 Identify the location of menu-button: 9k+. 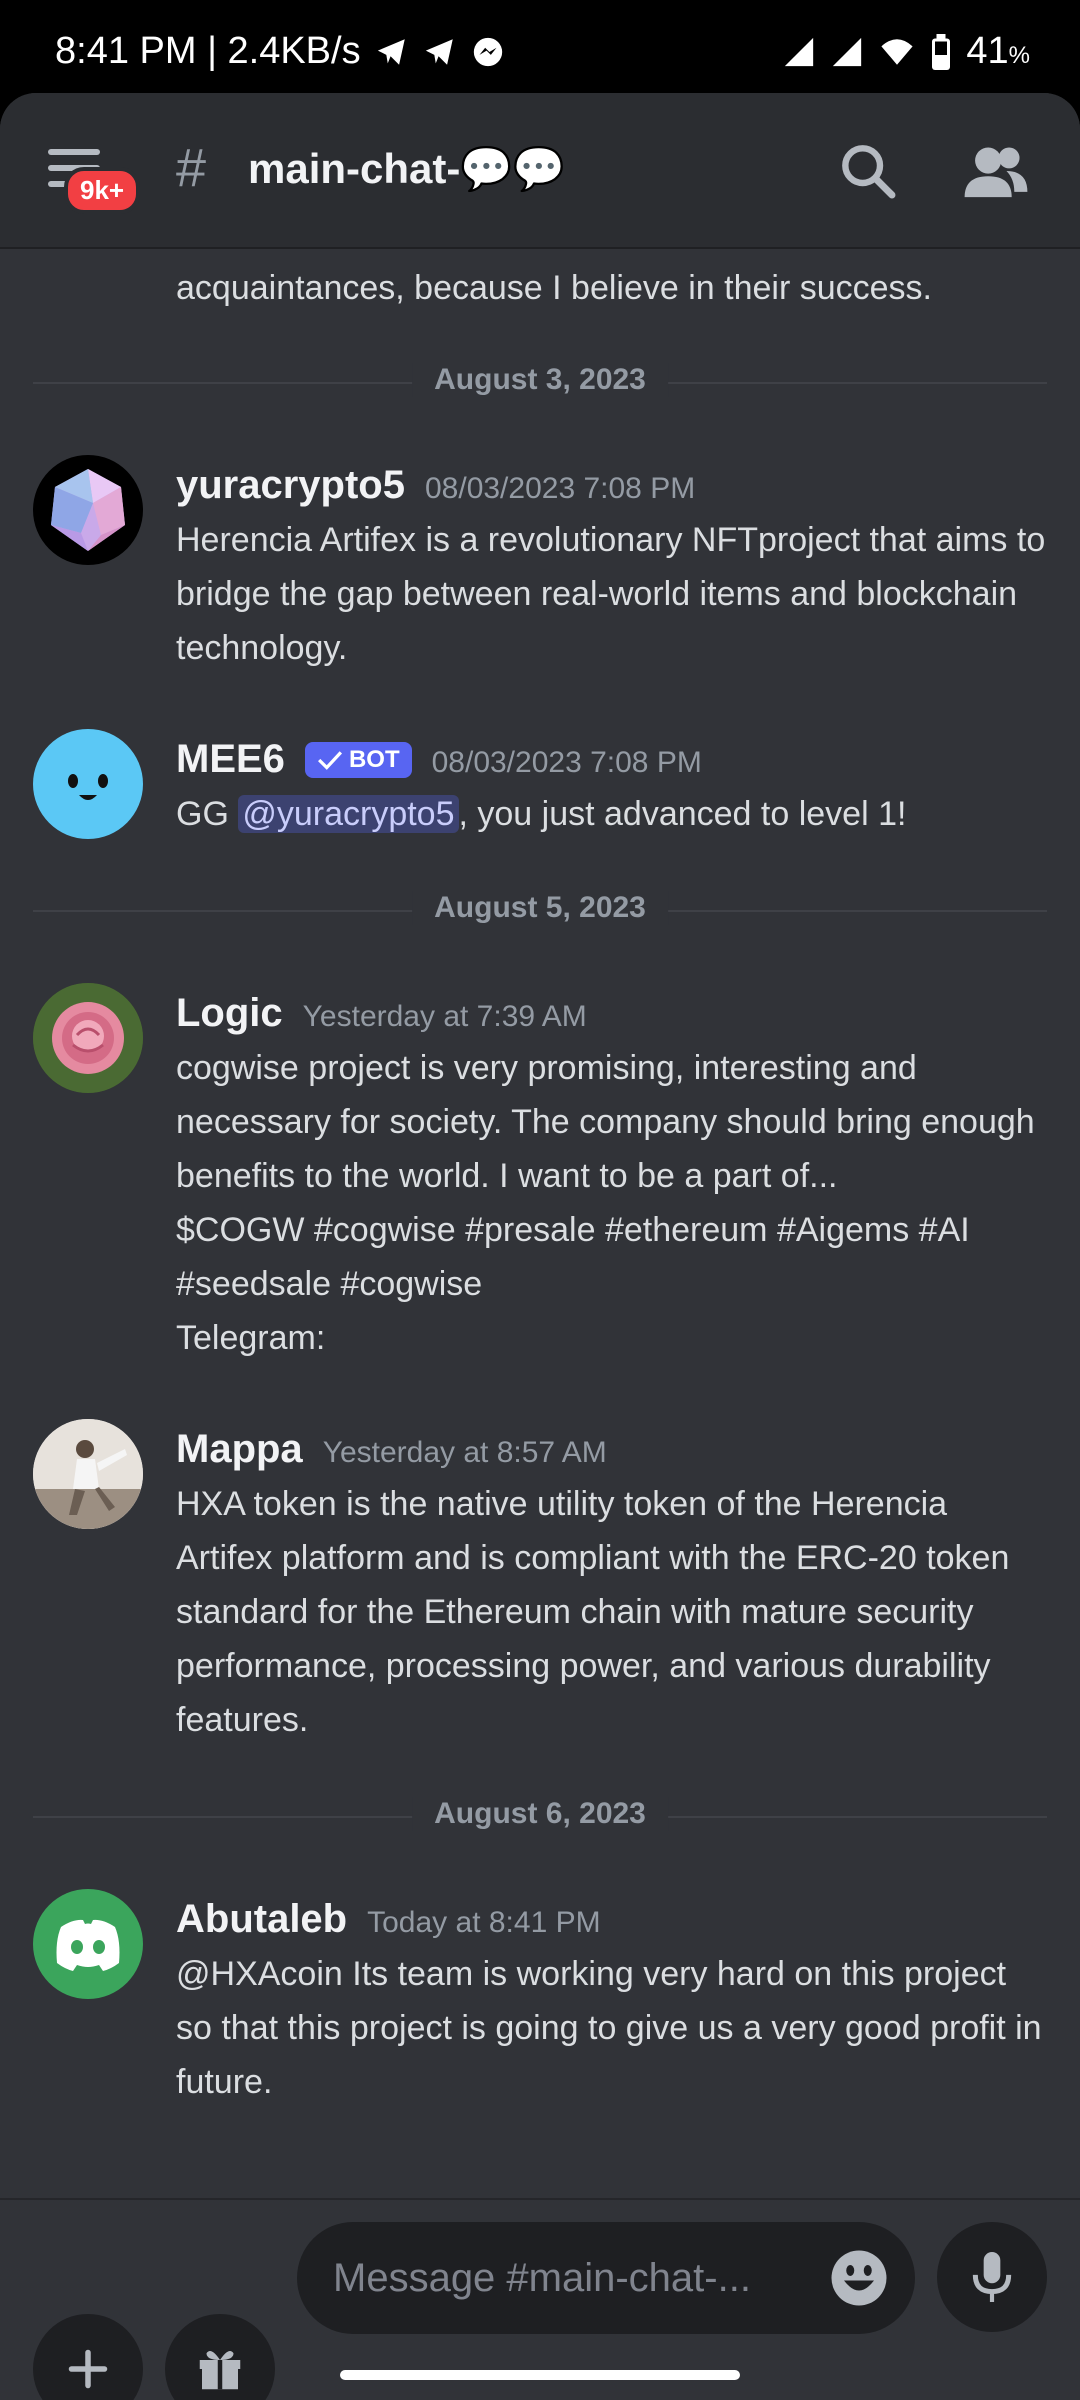
(90, 182).